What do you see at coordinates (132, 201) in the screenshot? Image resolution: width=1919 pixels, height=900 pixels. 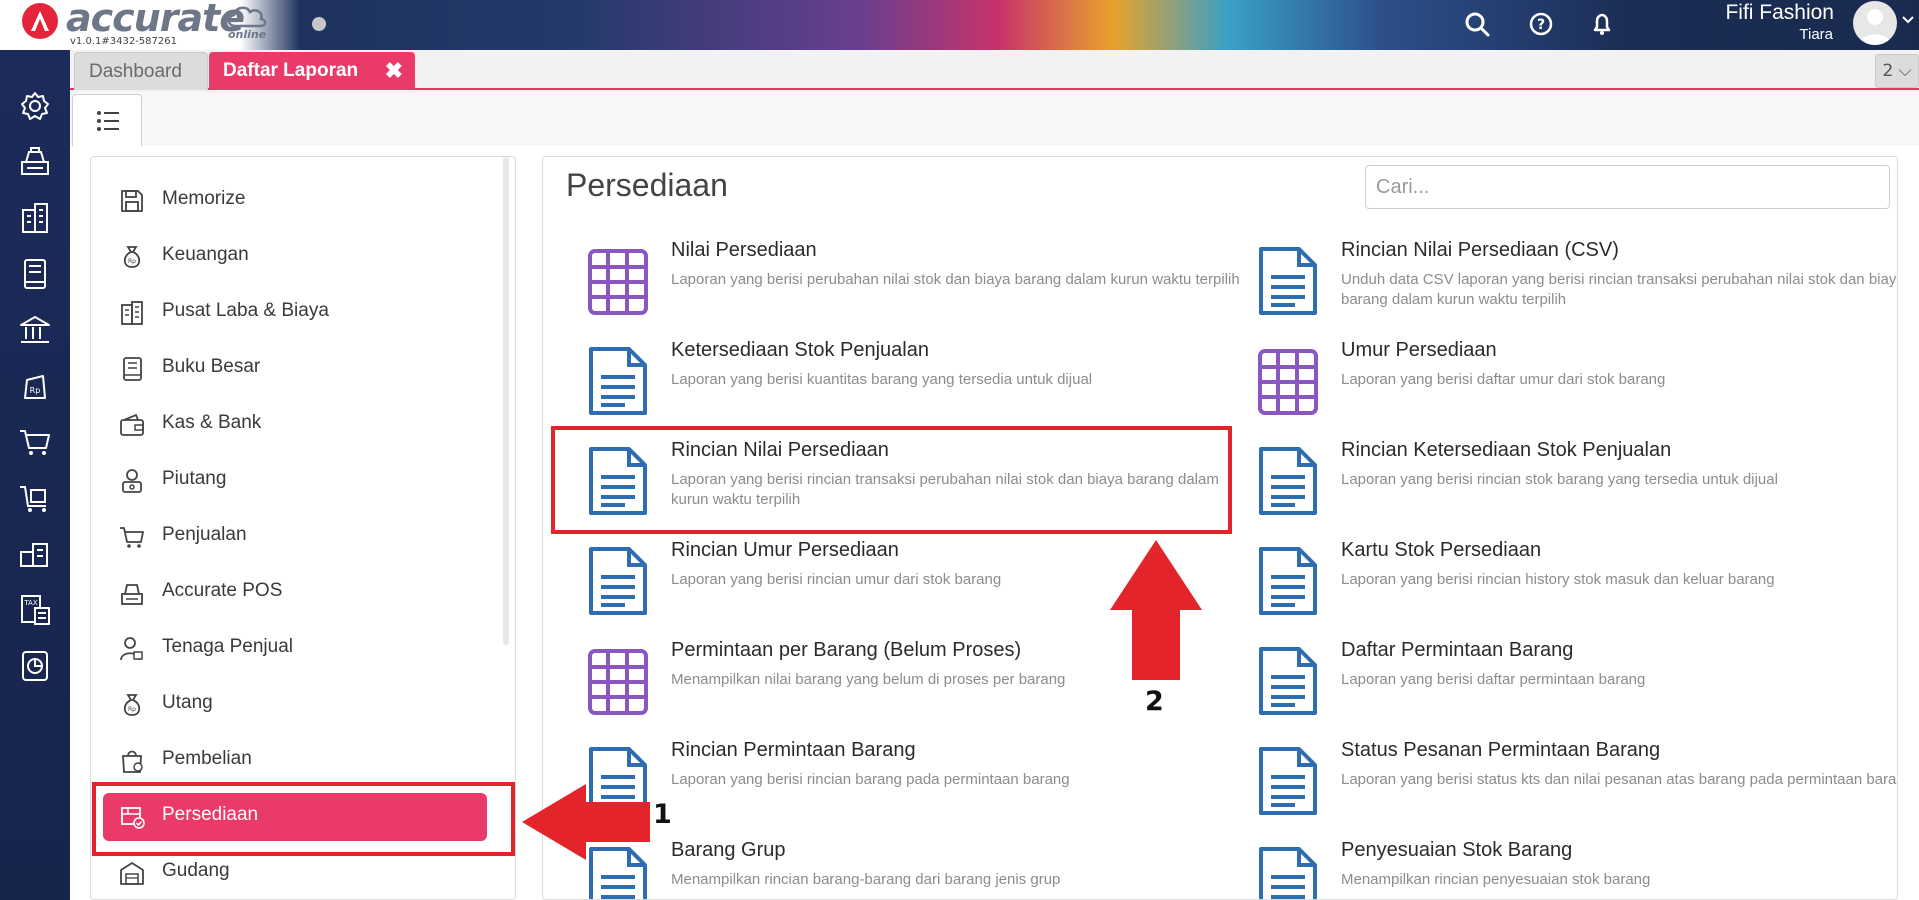 I see `save-icon` at bounding box center [132, 201].